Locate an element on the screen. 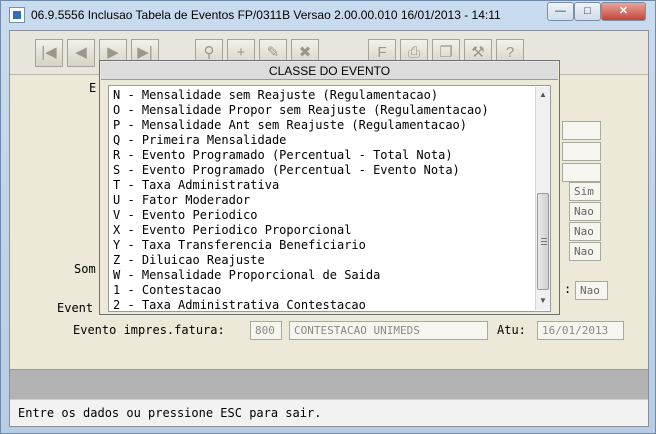 This screenshot has height=434, width=656. tools-icon: ⚒ is located at coordinates (478, 52).